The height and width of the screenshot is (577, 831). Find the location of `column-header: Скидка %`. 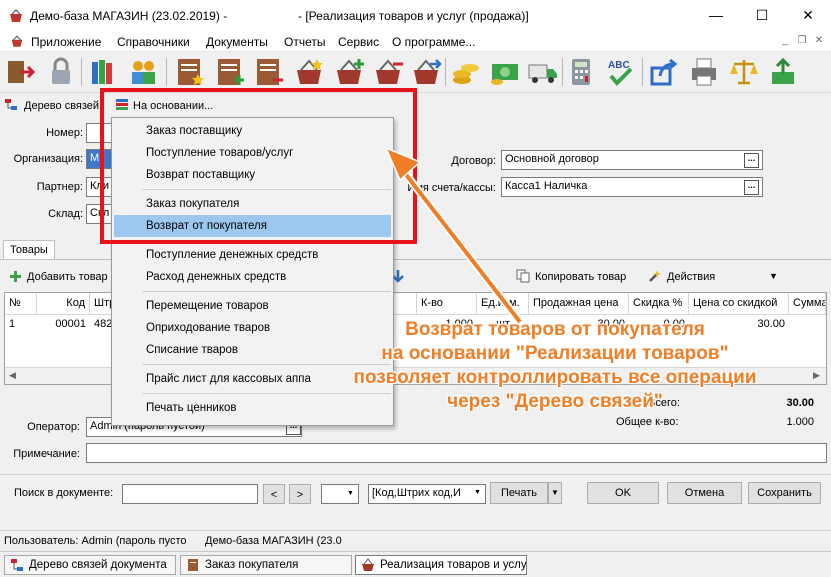

column-header: Скидка % is located at coordinates (659, 304).